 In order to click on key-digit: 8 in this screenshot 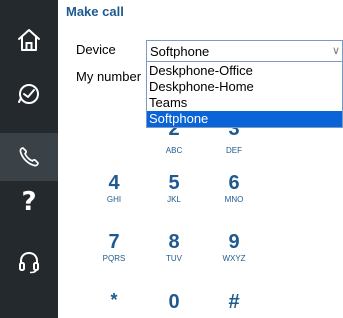, I will do `click(174, 242)`.